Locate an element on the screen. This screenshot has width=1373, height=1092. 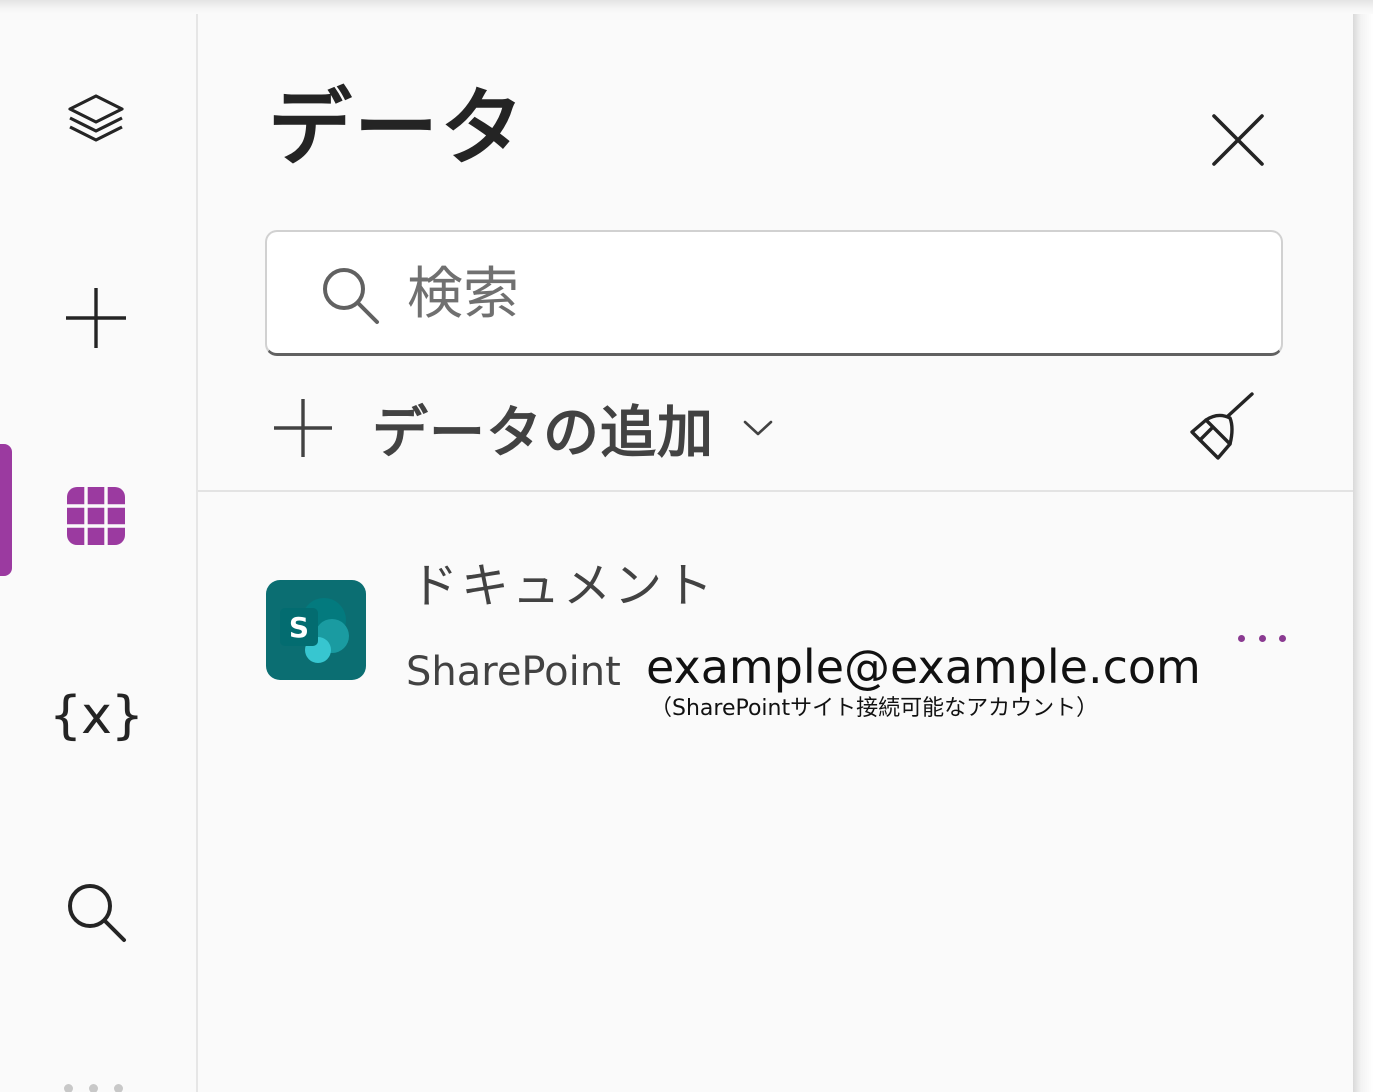
rail-tree-view-button is located at coordinates (96, 122).